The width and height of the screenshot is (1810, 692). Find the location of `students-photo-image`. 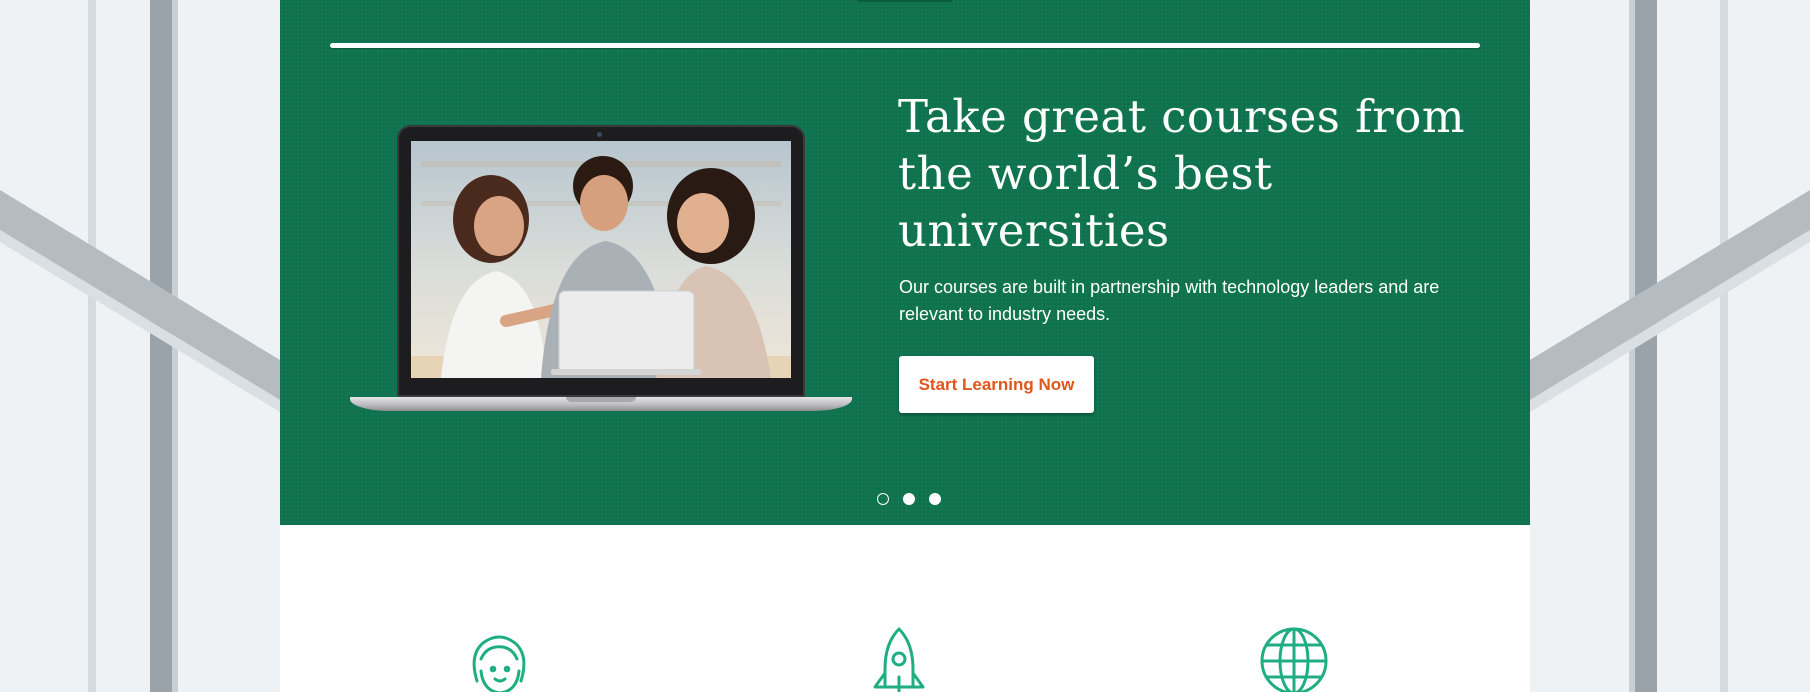

students-photo-image is located at coordinates (601, 259).